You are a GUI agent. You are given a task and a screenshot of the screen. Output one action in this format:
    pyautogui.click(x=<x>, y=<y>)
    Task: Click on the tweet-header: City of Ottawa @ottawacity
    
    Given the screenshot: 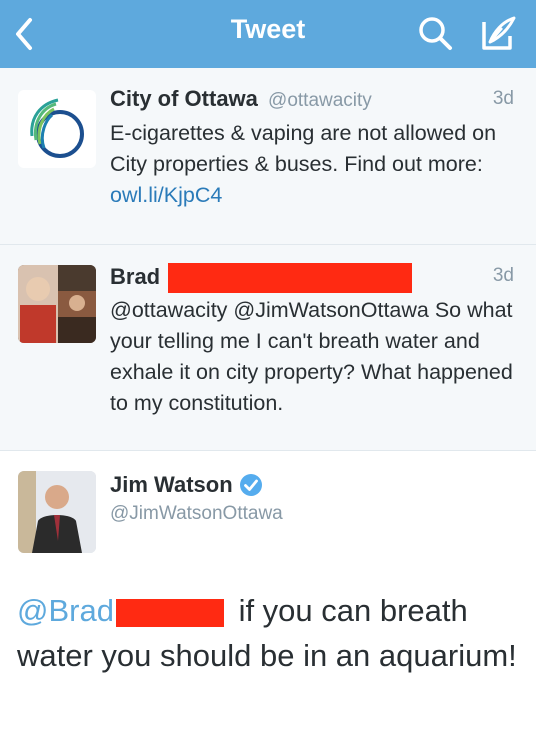 What is the action you would take?
    pyautogui.click(x=241, y=99)
    